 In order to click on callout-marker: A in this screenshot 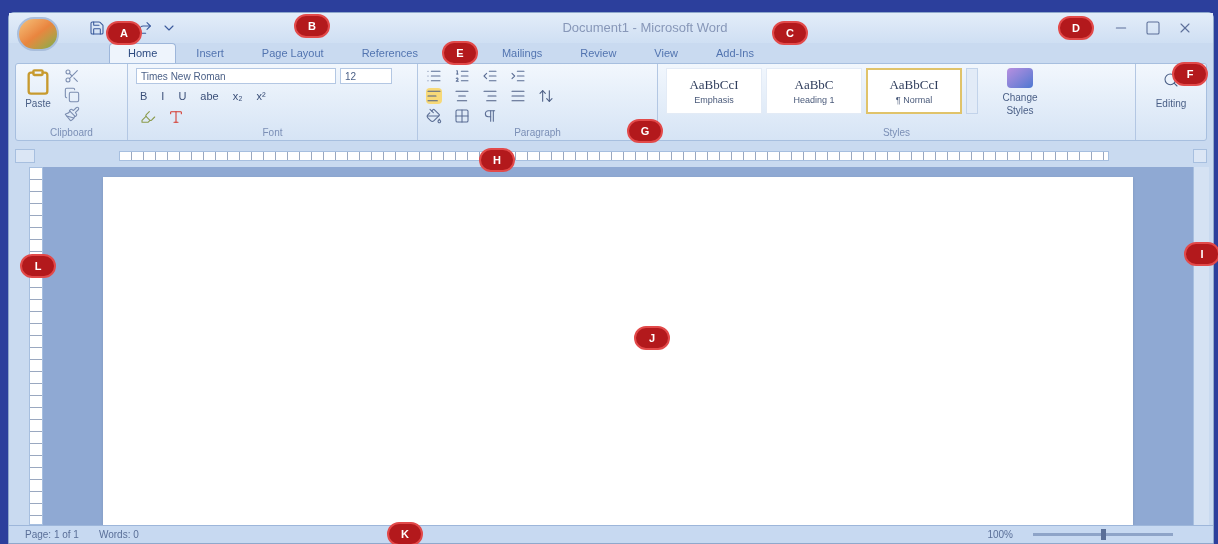, I will do `click(124, 33)`.